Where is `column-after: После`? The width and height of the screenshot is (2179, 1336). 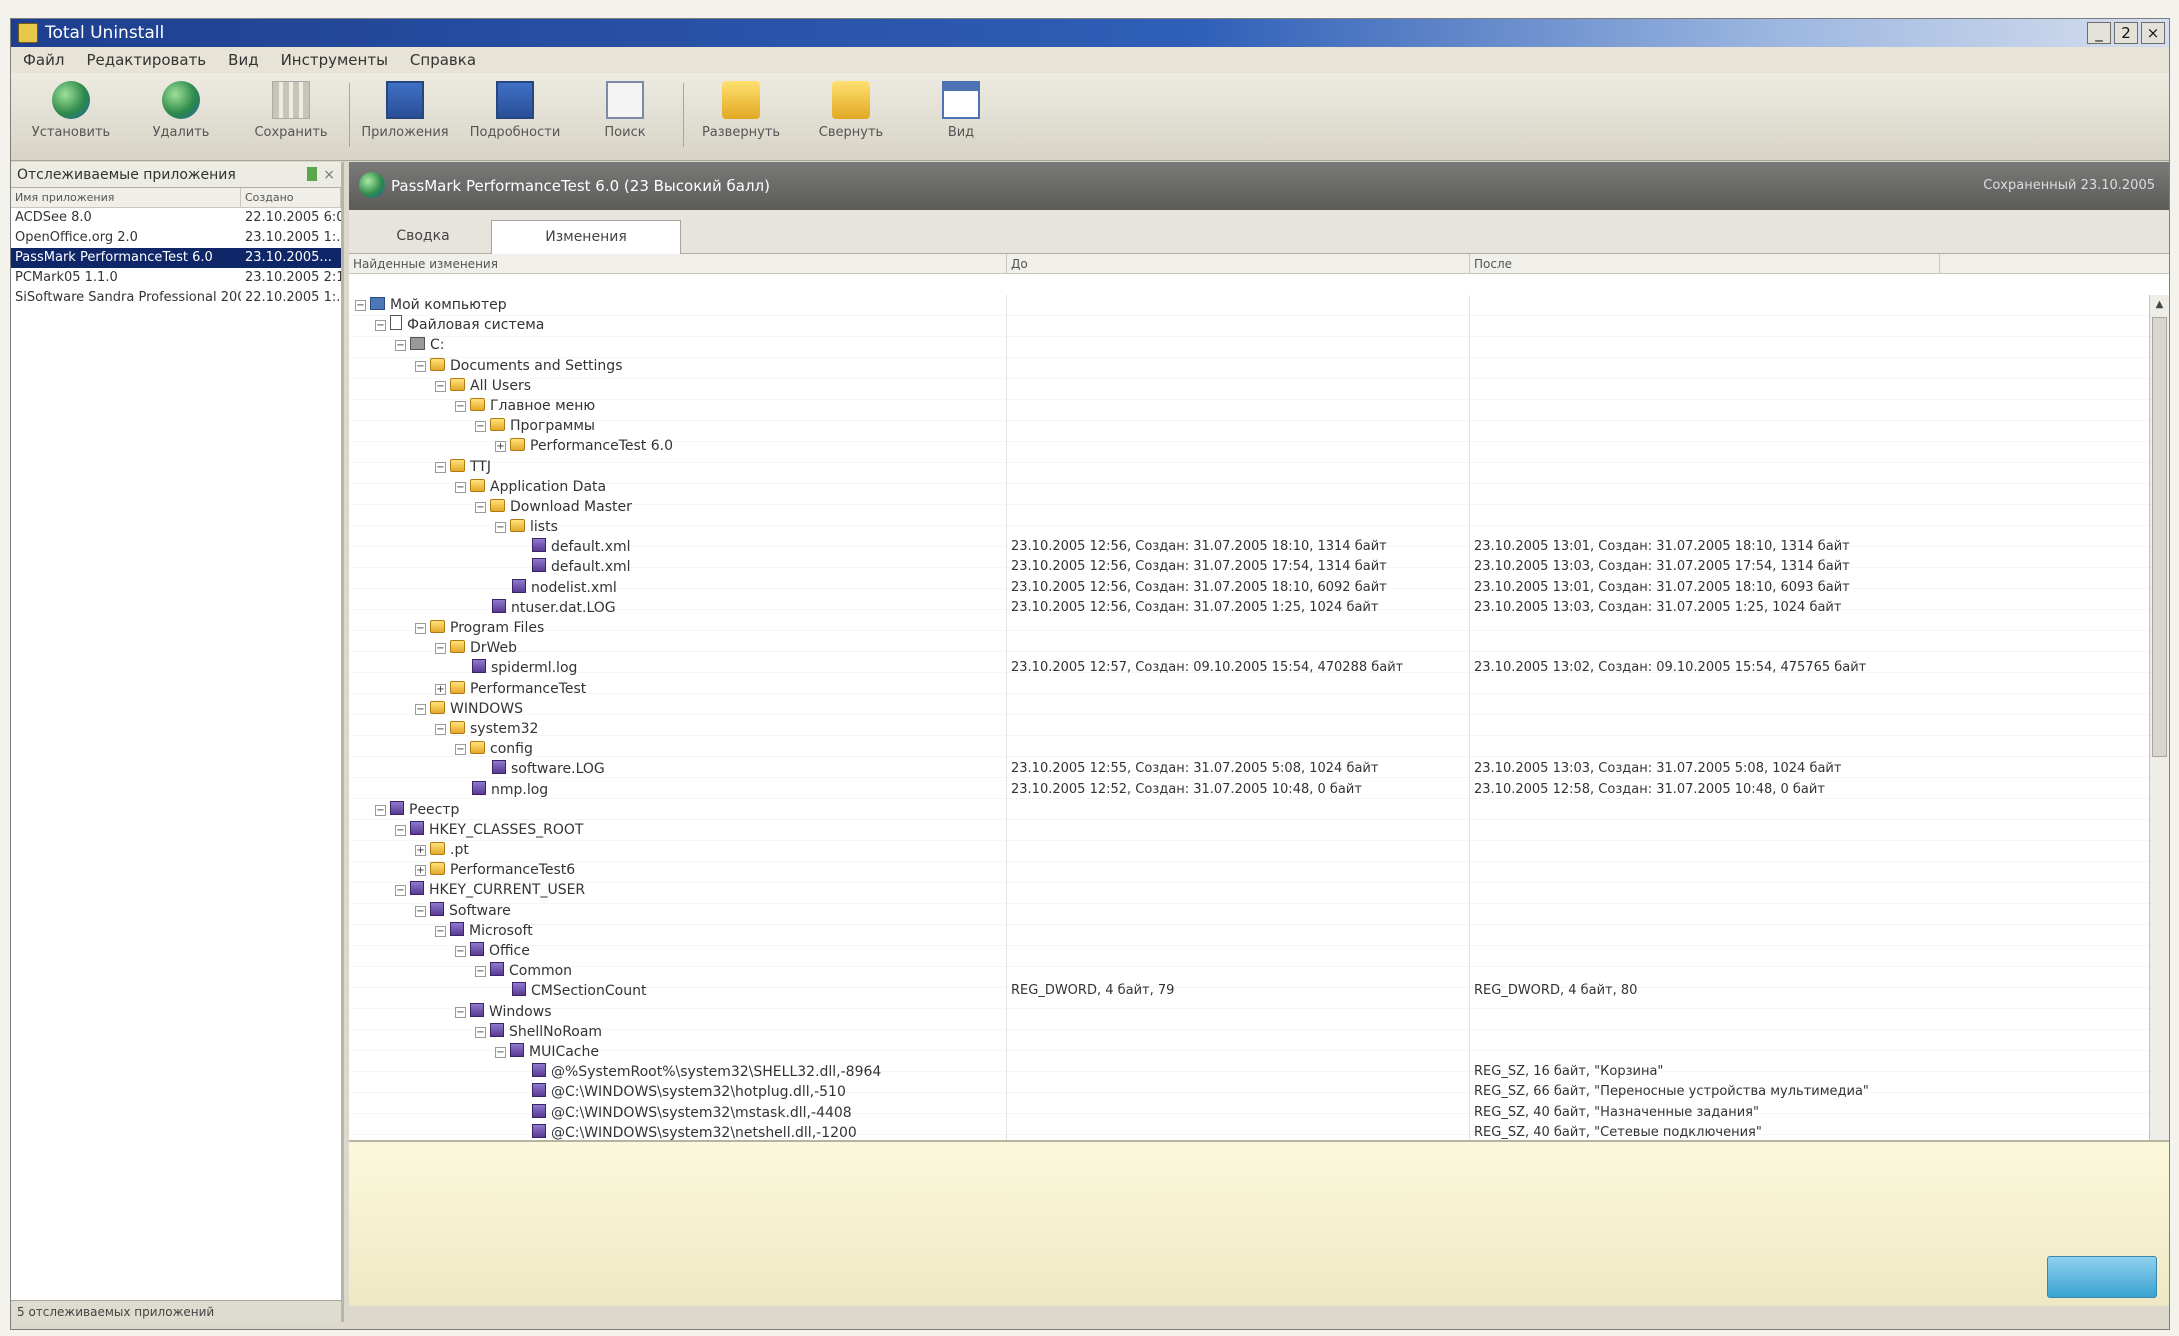
column-after: После is located at coordinates (1705, 263).